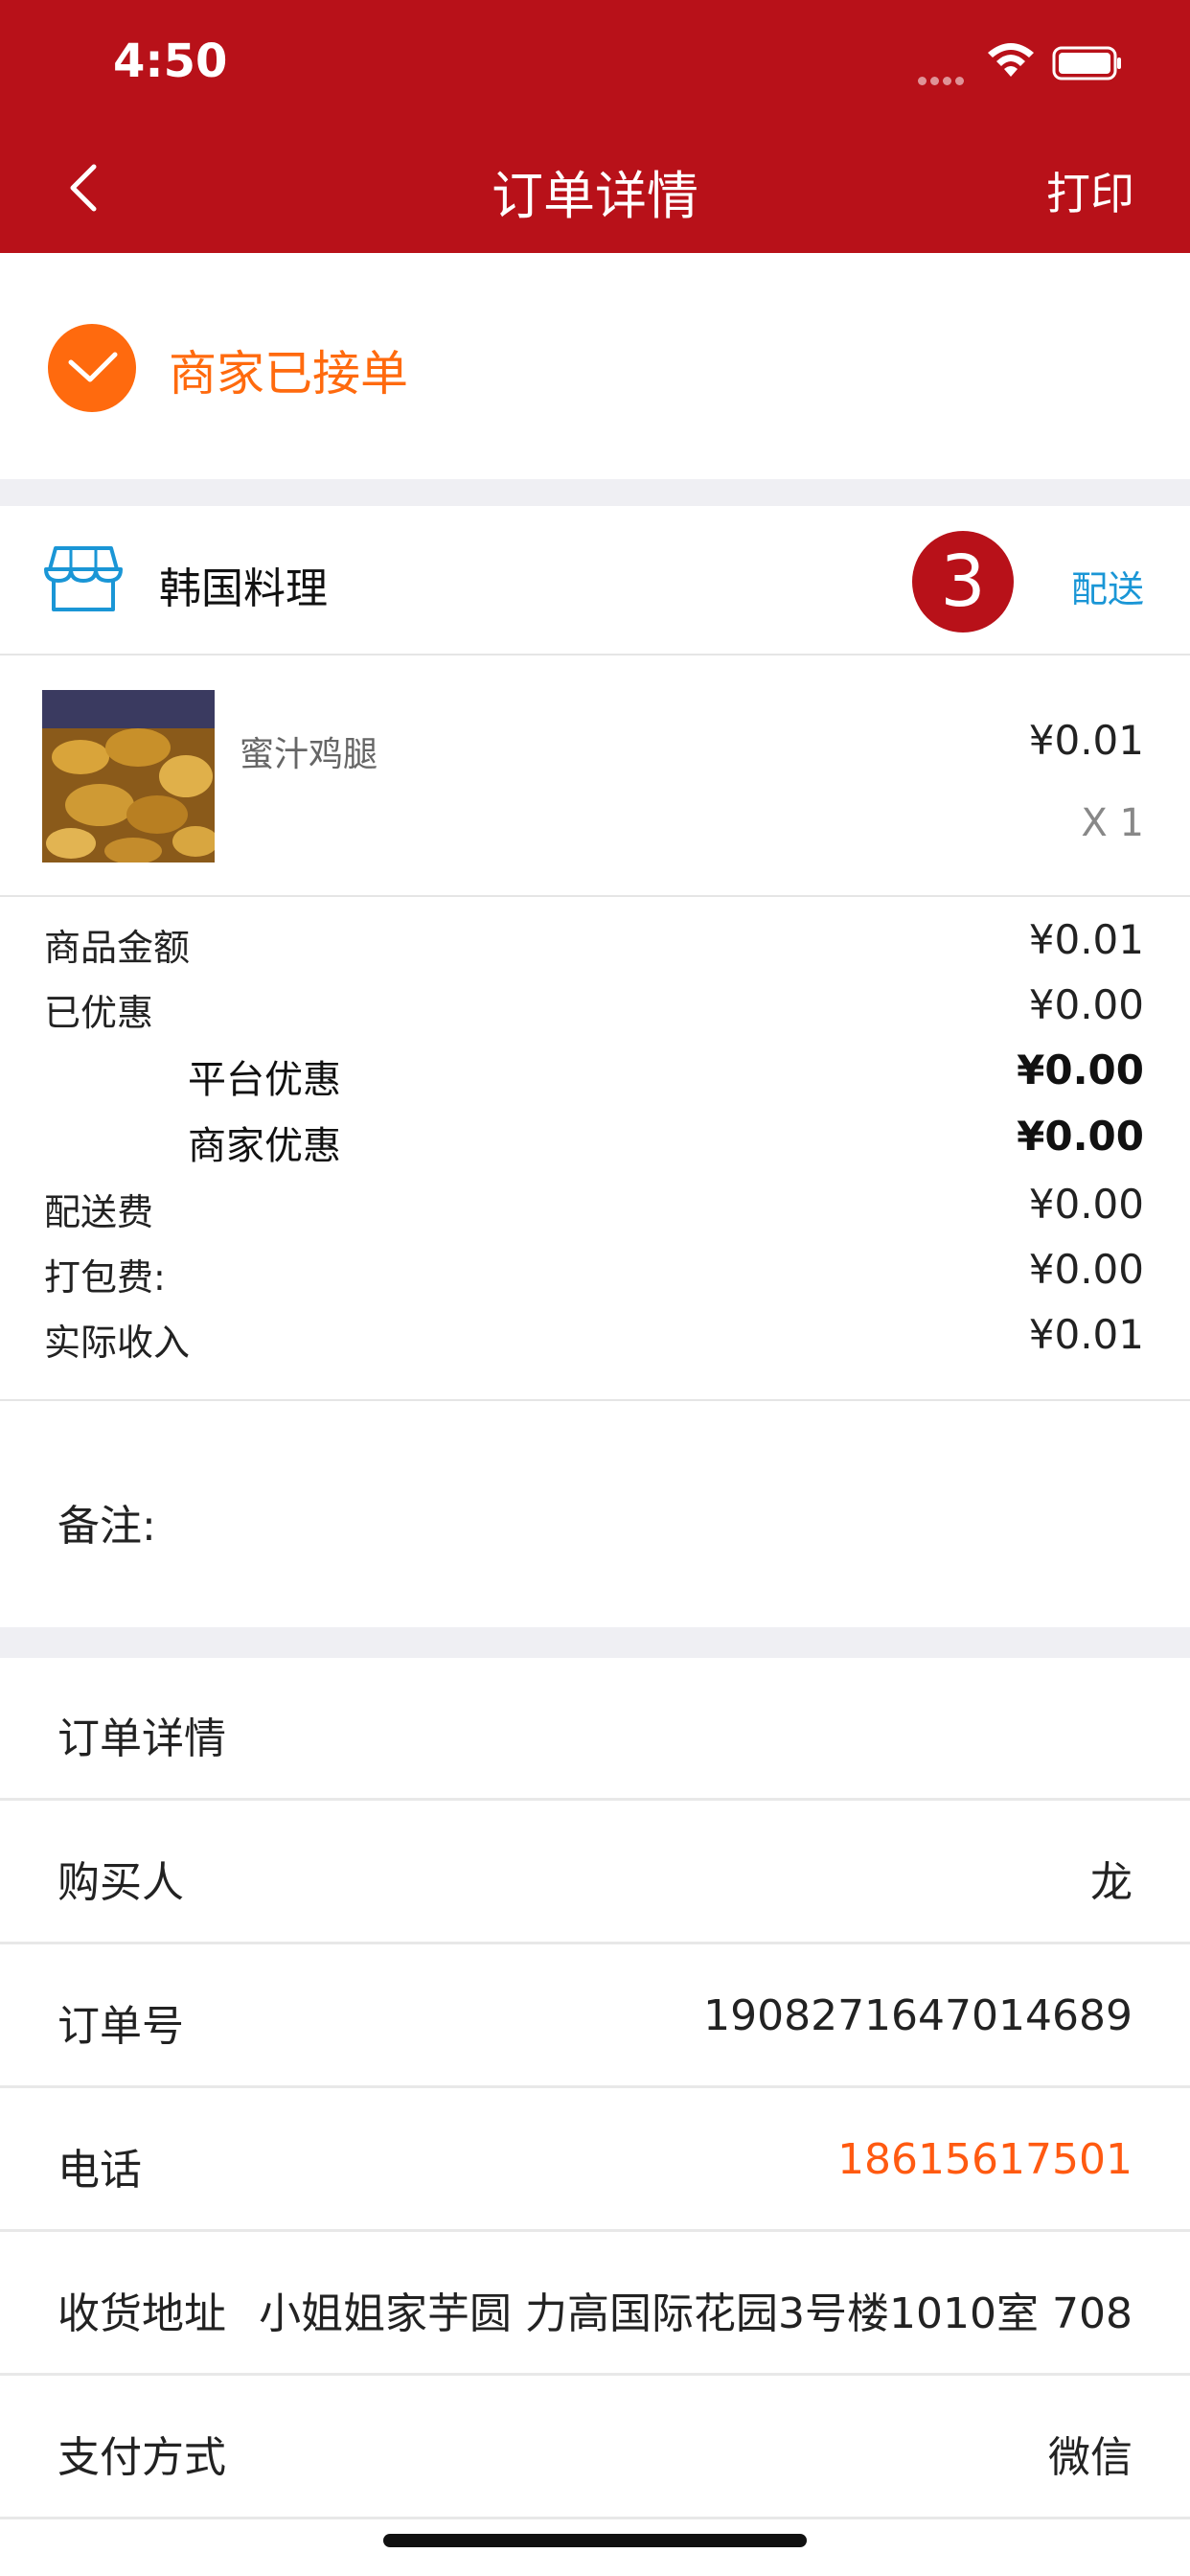 This screenshot has height=2576, width=1190. What do you see at coordinates (1091, 2457) in the screenshot?
I see `payment-value: 微信` at bounding box center [1091, 2457].